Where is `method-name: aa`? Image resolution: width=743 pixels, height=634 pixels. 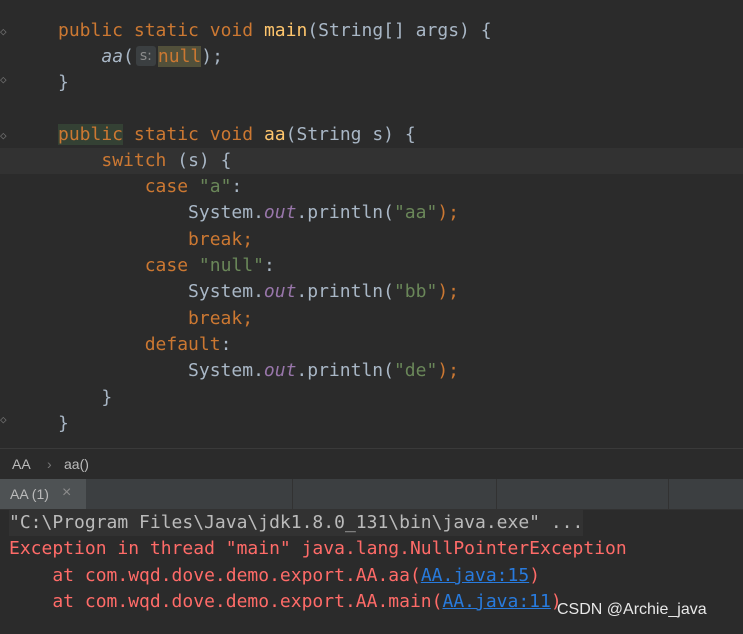 method-name: aa is located at coordinates (274, 134).